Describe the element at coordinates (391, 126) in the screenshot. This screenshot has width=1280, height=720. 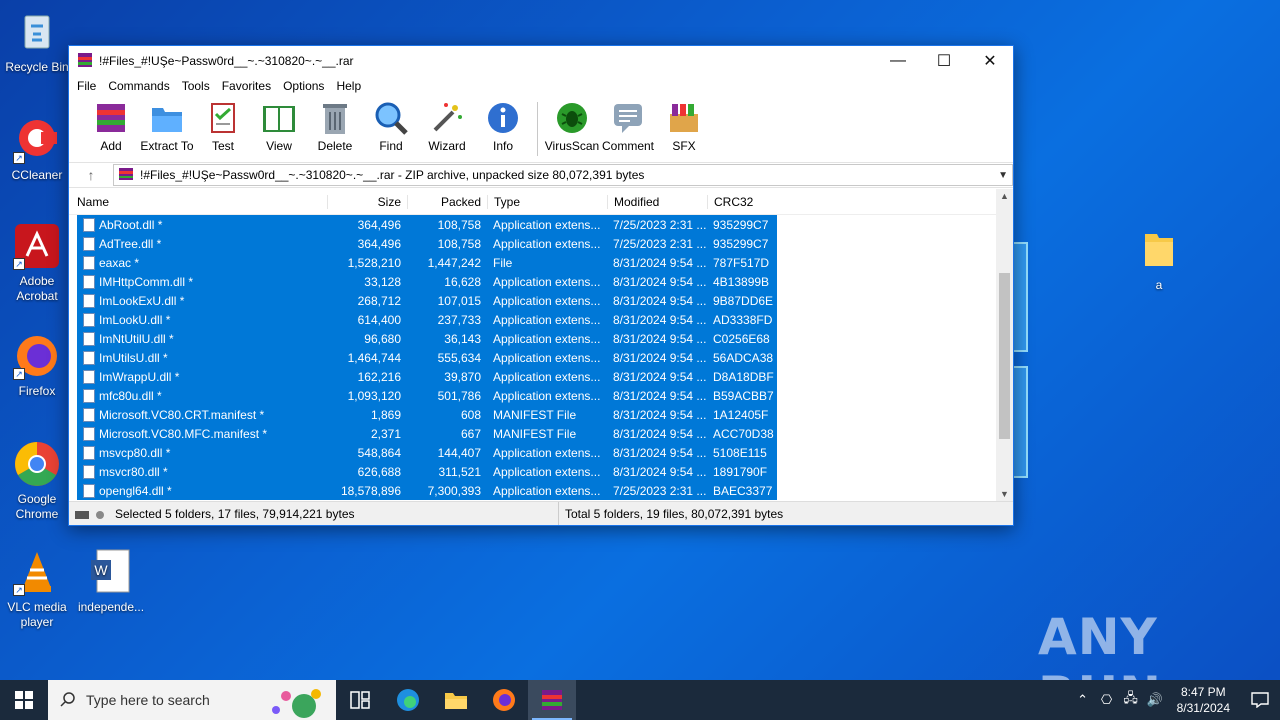
I see `find-button: Find` at that location.